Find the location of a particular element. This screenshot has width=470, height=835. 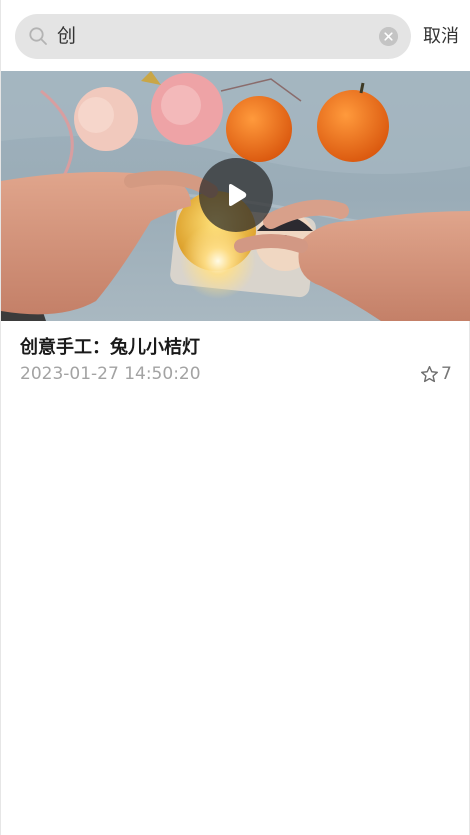

search-header: 取消 is located at coordinates (235, 36).